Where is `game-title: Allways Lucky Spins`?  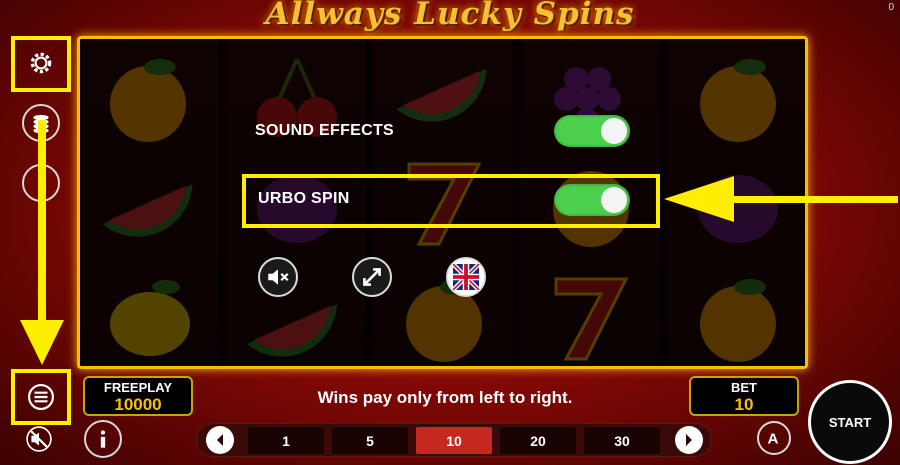 game-title: Allways Lucky Spins is located at coordinates (450, 16).